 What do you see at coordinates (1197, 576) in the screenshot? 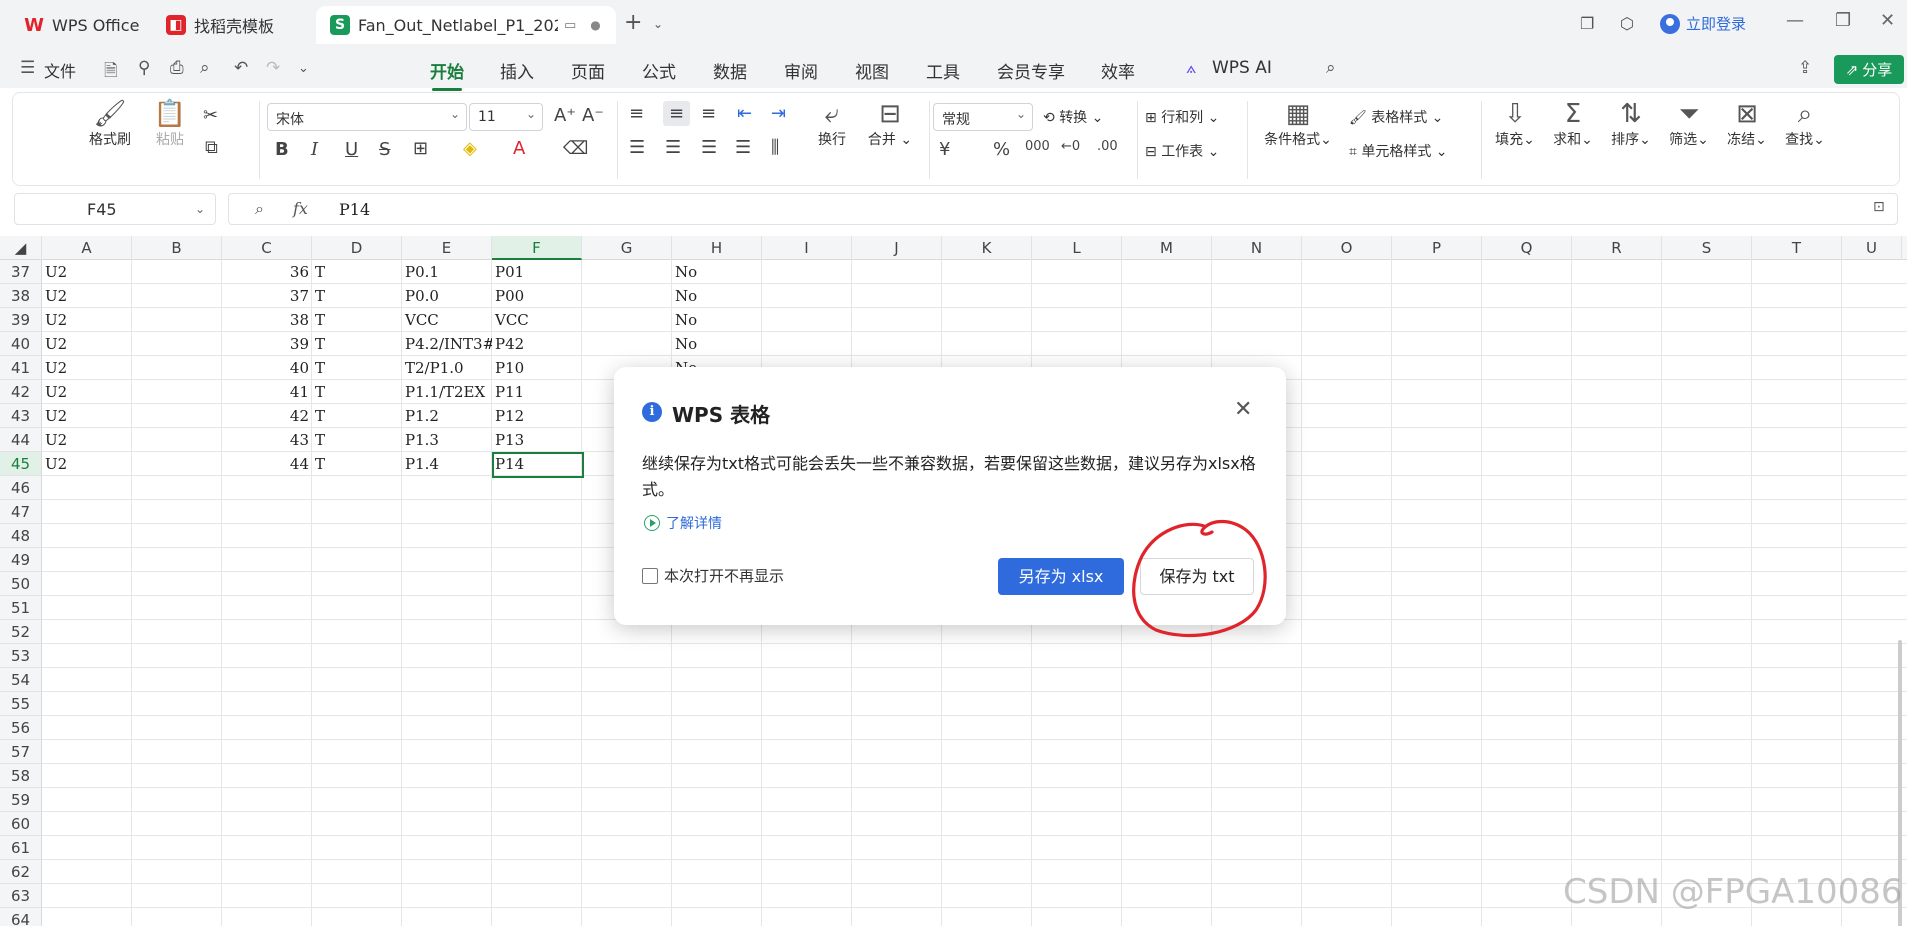
I see `save-as-txt-button: 保存为 txt` at bounding box center [1197, 576].